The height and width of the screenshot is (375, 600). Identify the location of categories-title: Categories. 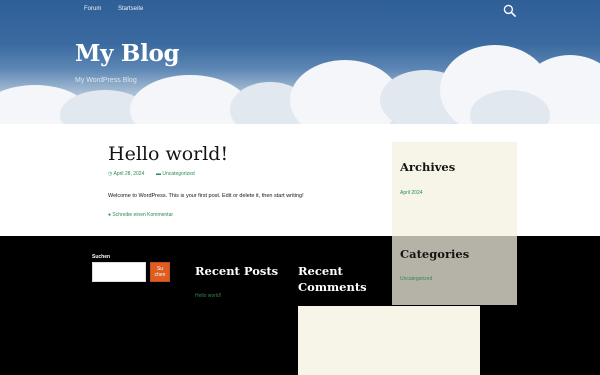
(435, 254).